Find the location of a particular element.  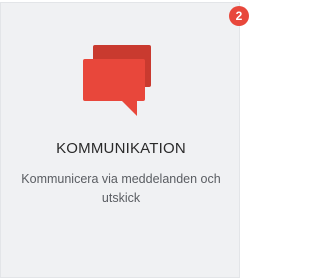

card-description: Kommunicera via meddelanden och utskick is located at coordinates (121, 188).